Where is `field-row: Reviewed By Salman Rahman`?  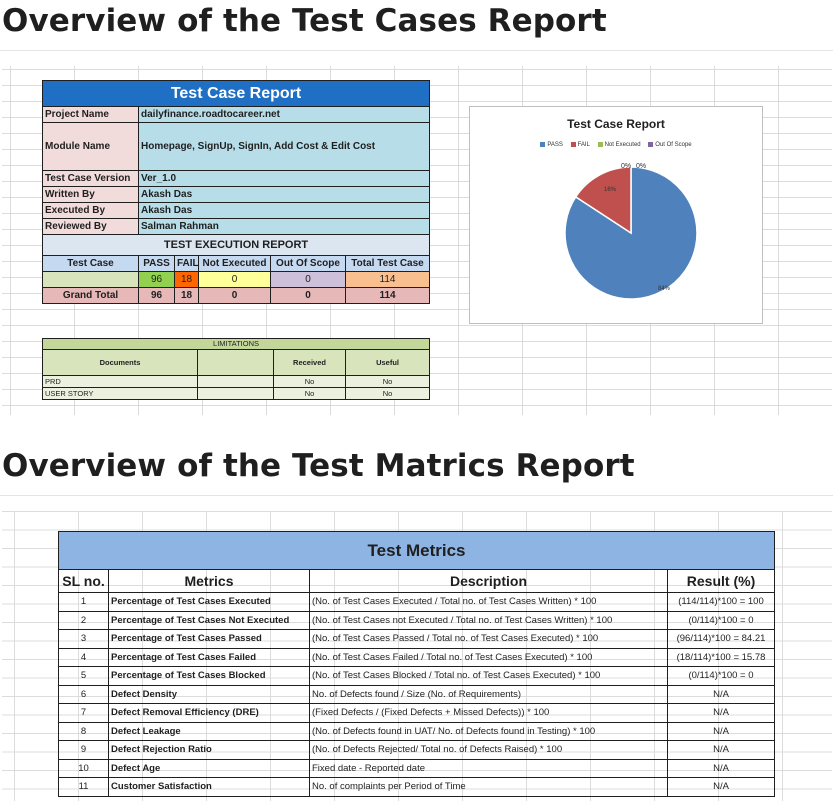 field-row: Reviewed By Salman Rahman is located at coordinates (236, 226).